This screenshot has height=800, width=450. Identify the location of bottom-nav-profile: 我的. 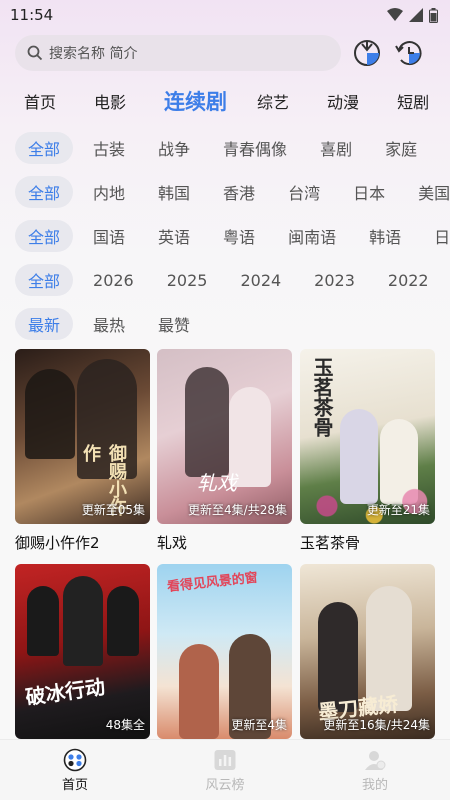
(375, 770).